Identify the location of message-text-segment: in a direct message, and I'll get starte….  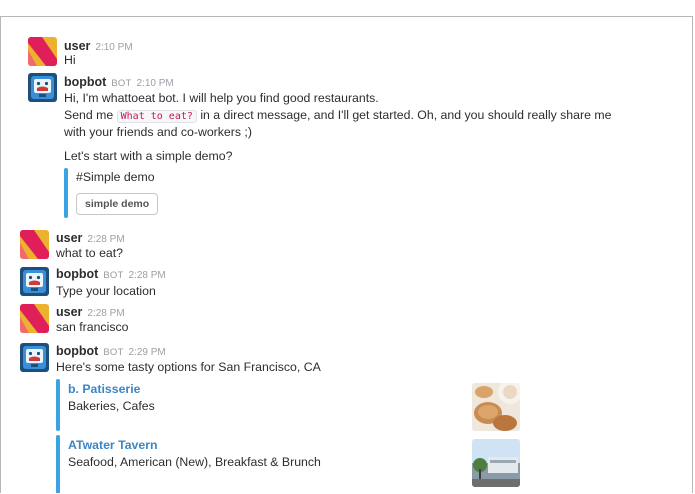
(406, 115).